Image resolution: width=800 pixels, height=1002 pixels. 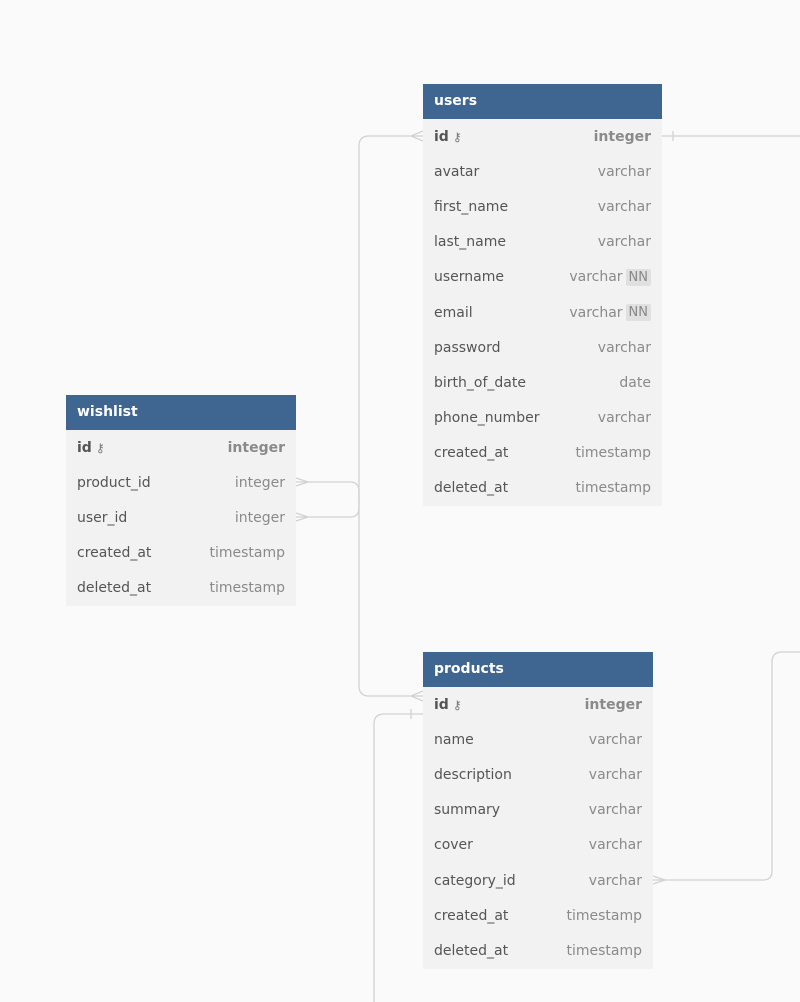 I want to click on table-header: users, so click(x=542, y=101).